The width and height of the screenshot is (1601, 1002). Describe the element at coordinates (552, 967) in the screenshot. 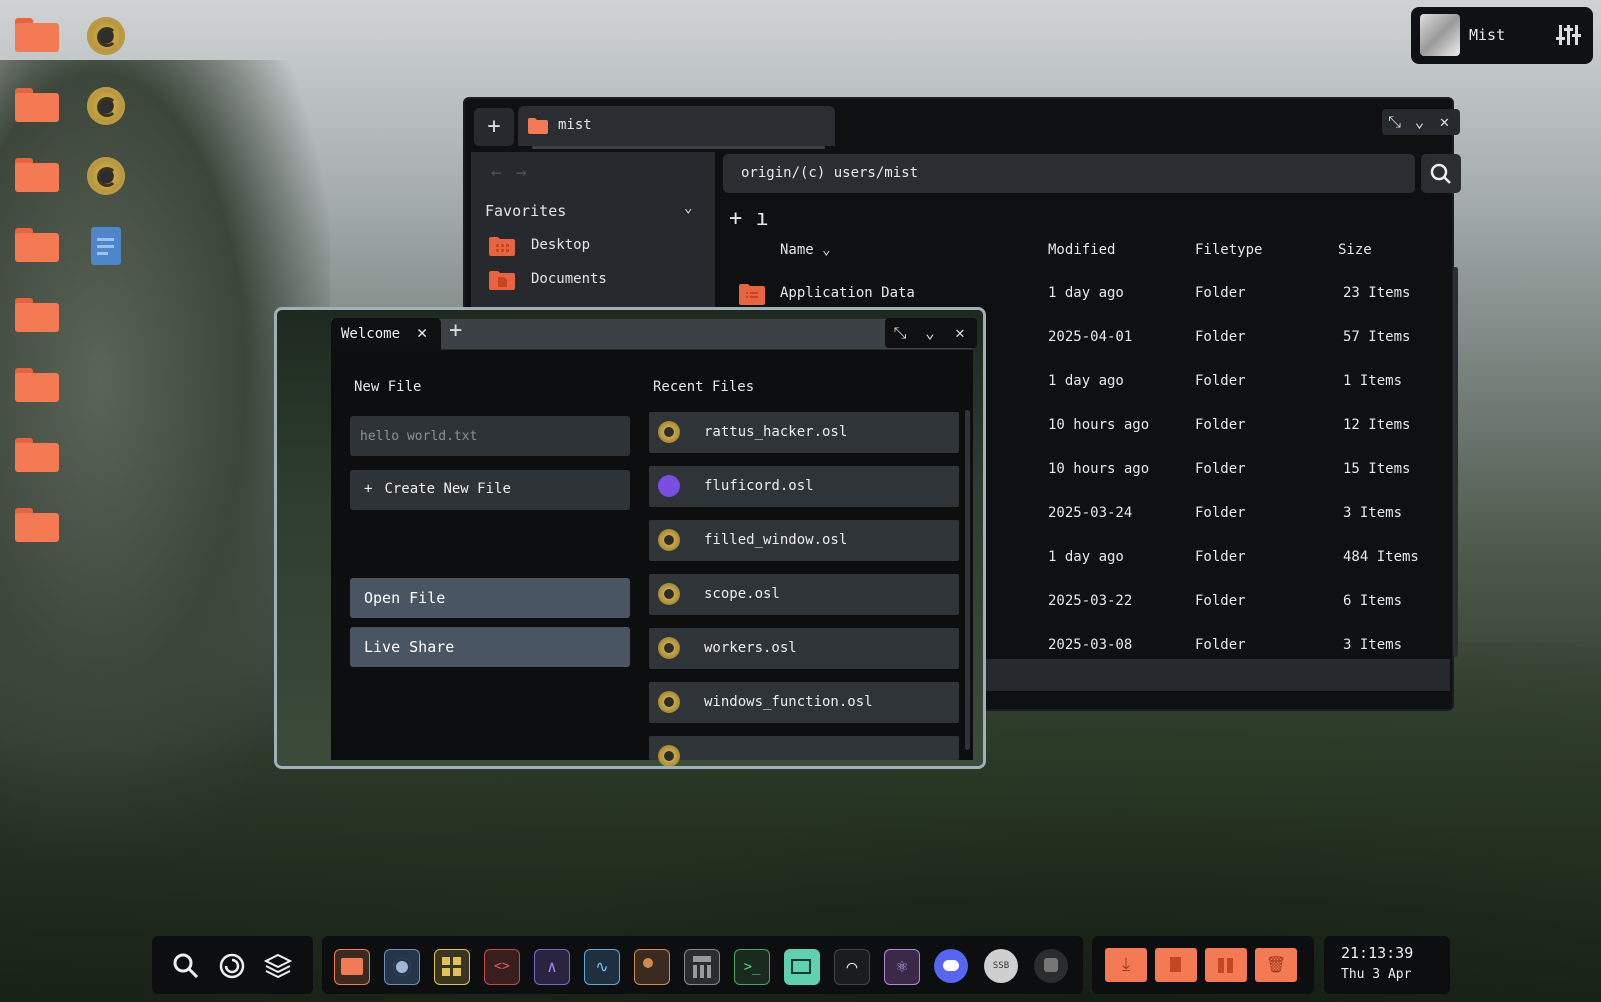

I see `studio-app-icon: ∧` at that location.